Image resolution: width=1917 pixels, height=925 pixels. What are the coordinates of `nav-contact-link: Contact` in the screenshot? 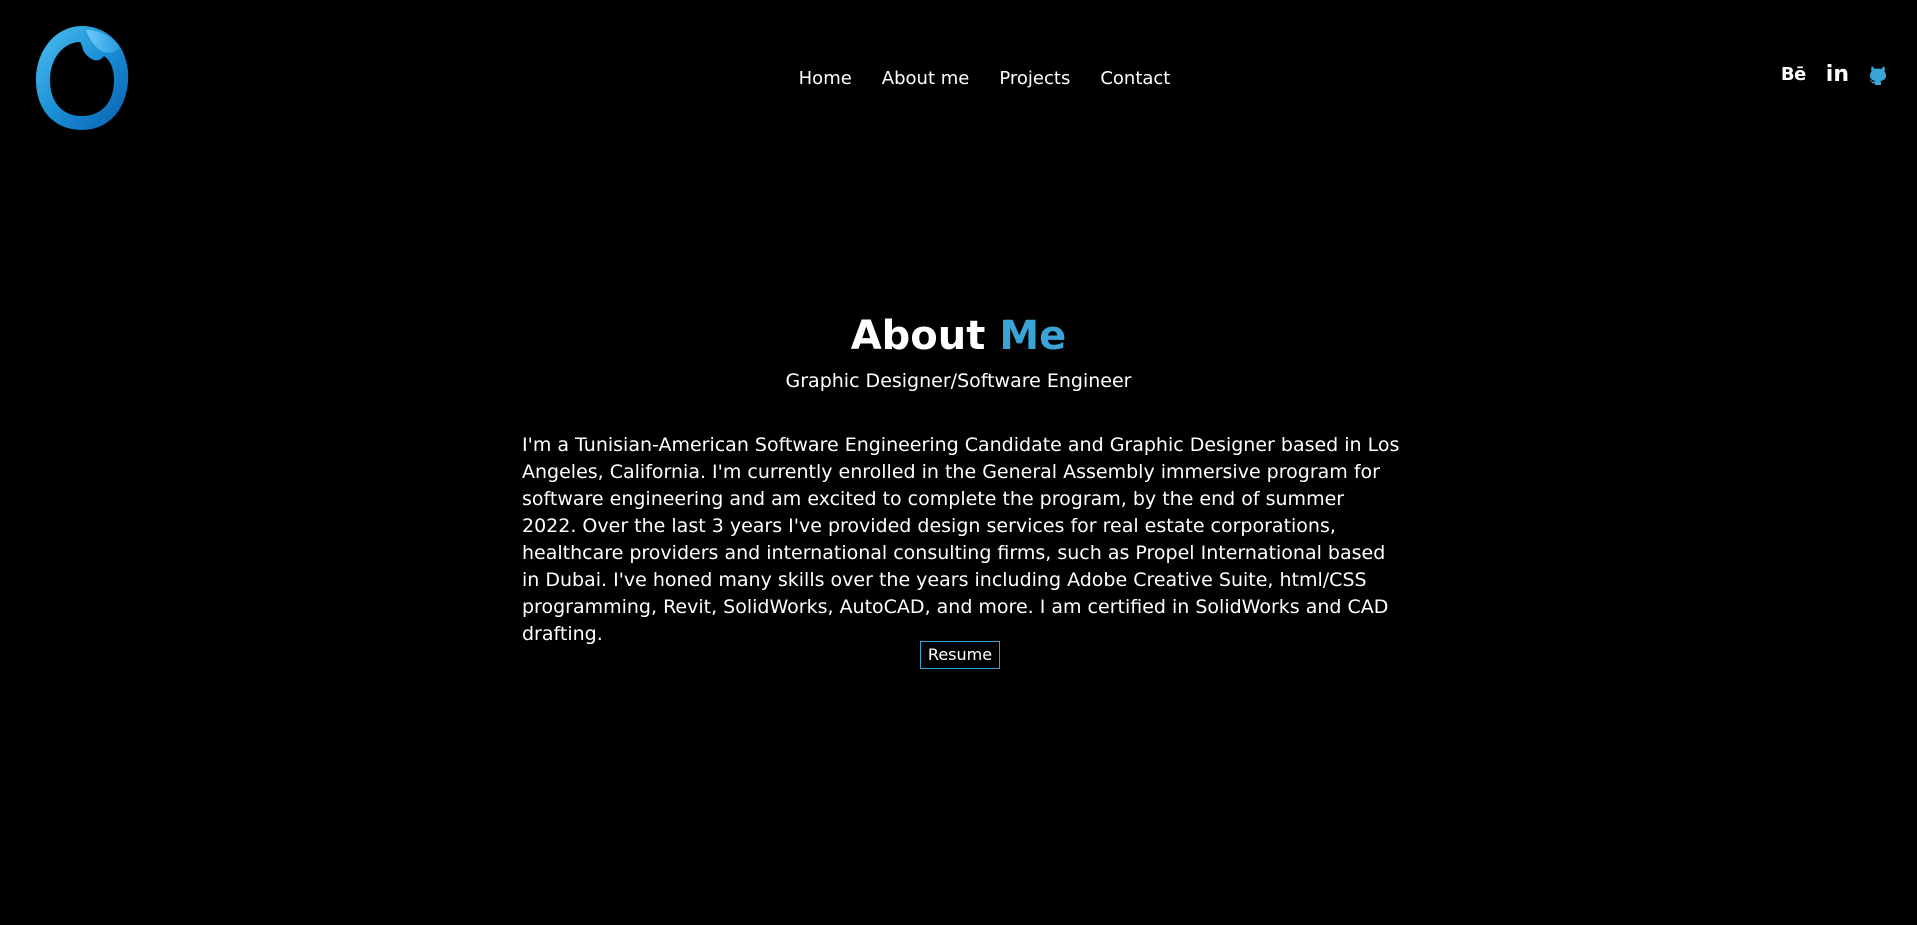 It's located at (1135, 79).